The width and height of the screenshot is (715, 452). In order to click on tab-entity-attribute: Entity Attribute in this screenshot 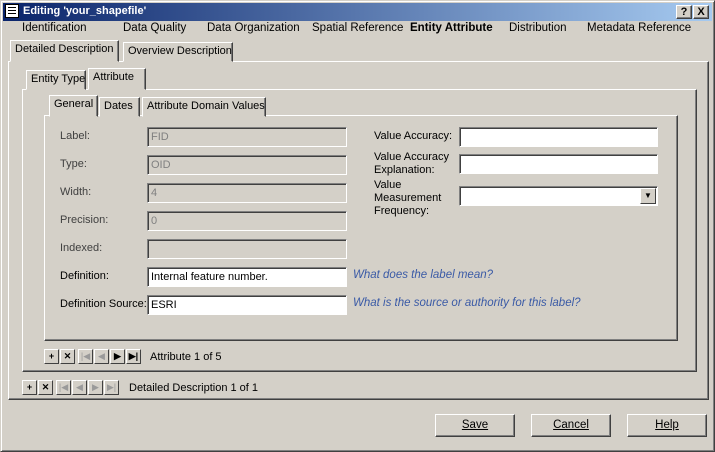, I will do `click(451, 28)`.